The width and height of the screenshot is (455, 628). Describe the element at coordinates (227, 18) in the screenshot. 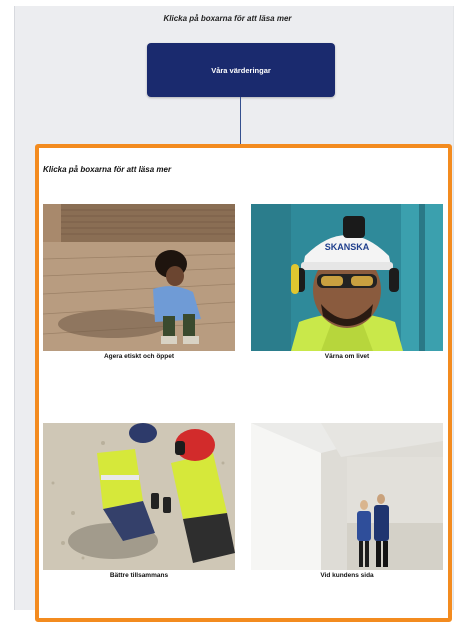

I see `top-instruction: Klicka på boxarna för att läsa mer` at that location.